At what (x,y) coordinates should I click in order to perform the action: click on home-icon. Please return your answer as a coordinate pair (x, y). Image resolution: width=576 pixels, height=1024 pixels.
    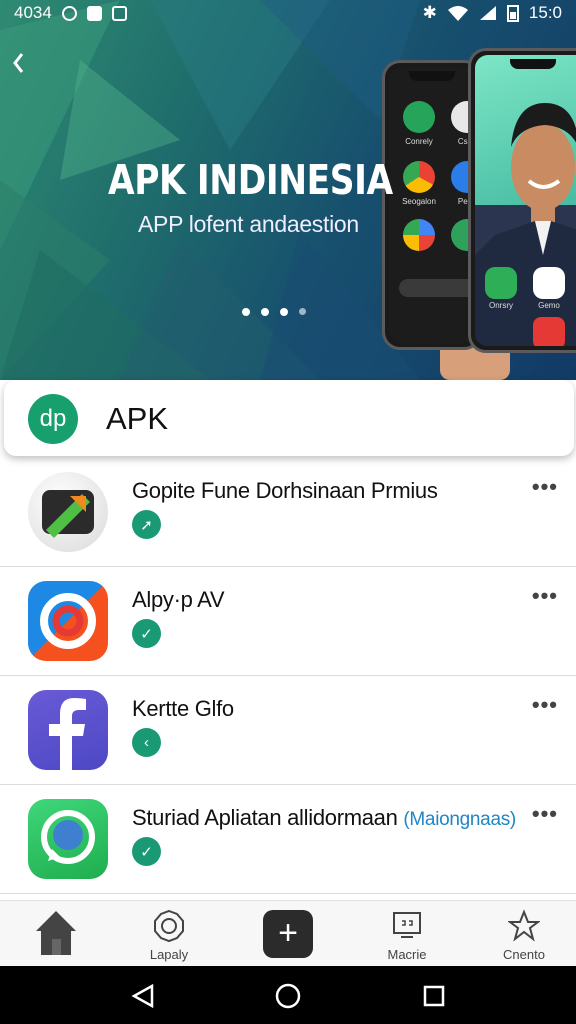
    Looking at the image, I should click on (56, 933).